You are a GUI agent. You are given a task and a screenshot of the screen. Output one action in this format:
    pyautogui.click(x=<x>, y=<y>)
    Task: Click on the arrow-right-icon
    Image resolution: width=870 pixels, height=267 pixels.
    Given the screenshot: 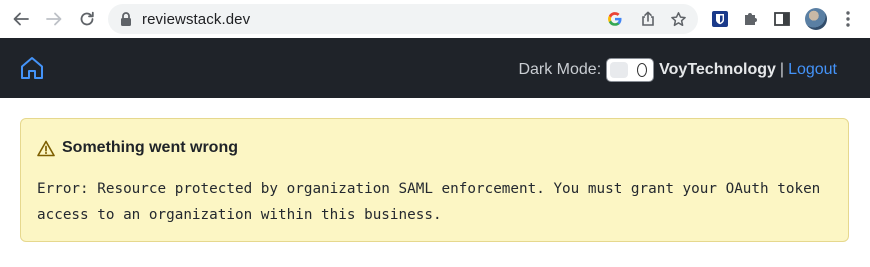 What is the action you would take?
    pyautogui.click(x=54, y=19)
    